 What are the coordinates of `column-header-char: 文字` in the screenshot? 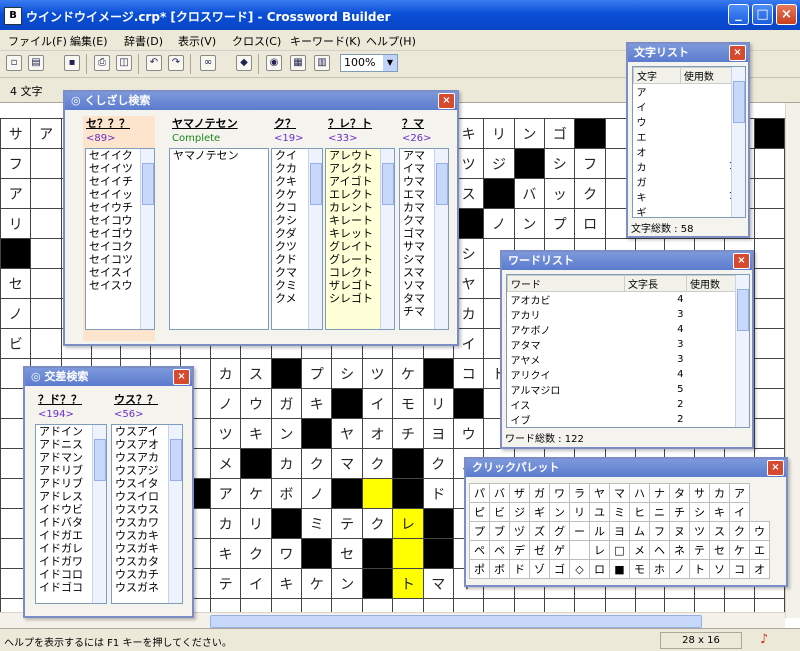 It's located at (657, 75).